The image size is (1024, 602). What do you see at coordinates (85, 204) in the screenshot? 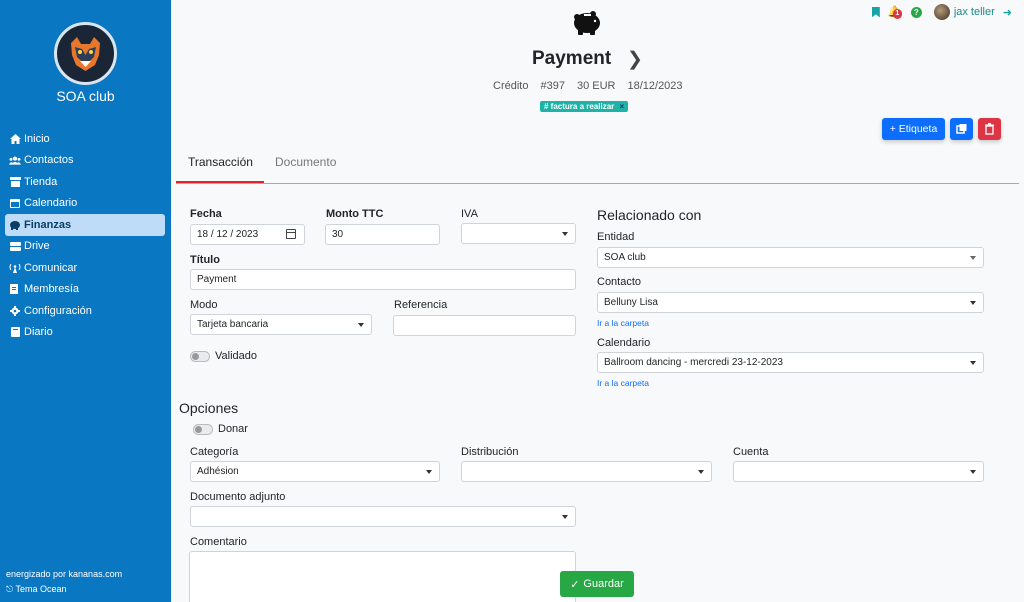
I see `sidebar-item-calendario: Calendario` at bounding box center [85, 204].